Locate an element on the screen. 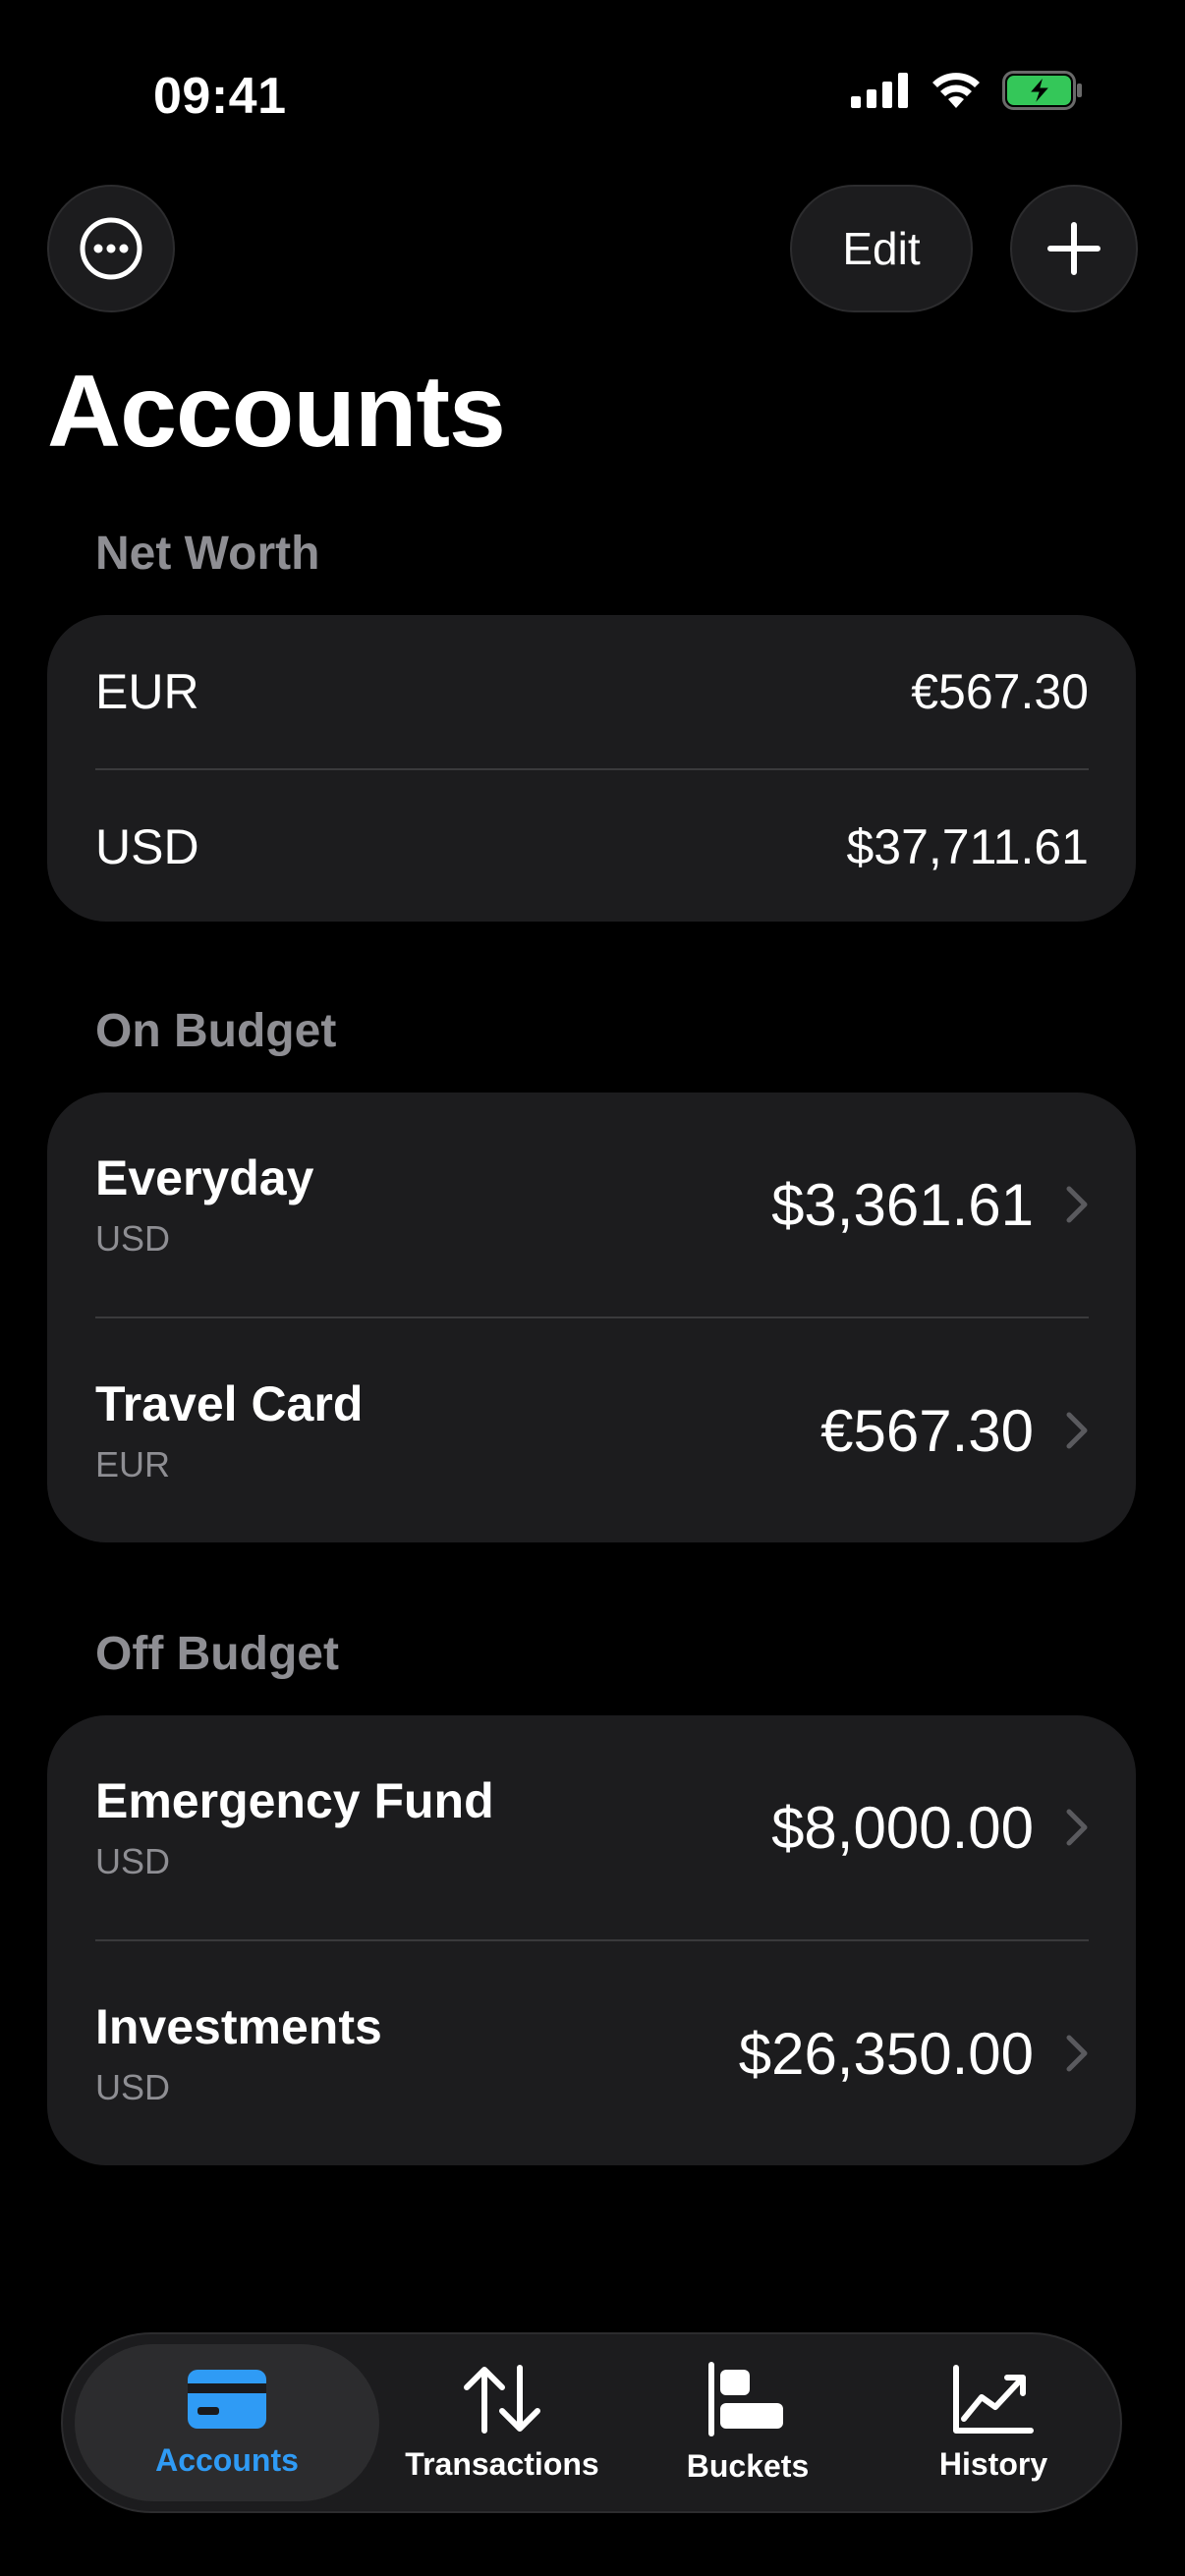 The image size is (1185, 2576). tab-transactions: Transactions is located at coordinates (502, 2422).